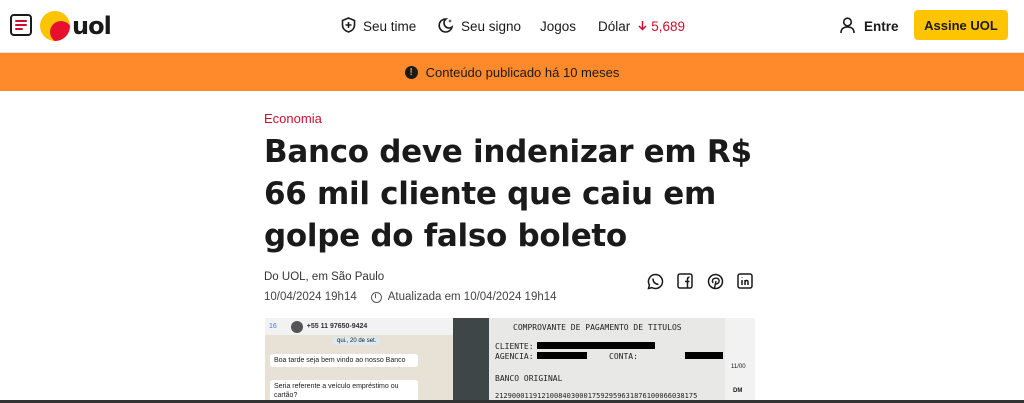 This screenshot has height=403, width=1024. I want to click on clock-icon, so click(376, 297).